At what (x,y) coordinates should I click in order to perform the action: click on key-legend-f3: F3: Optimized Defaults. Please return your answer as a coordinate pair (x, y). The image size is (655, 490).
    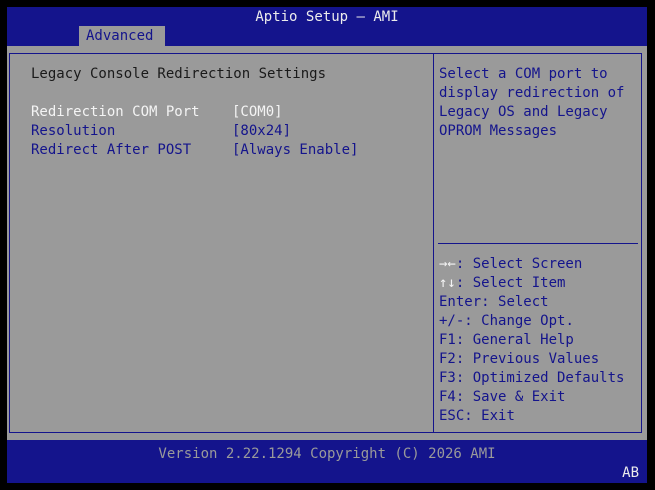
    Looking at the image, I should click on (532, 378).